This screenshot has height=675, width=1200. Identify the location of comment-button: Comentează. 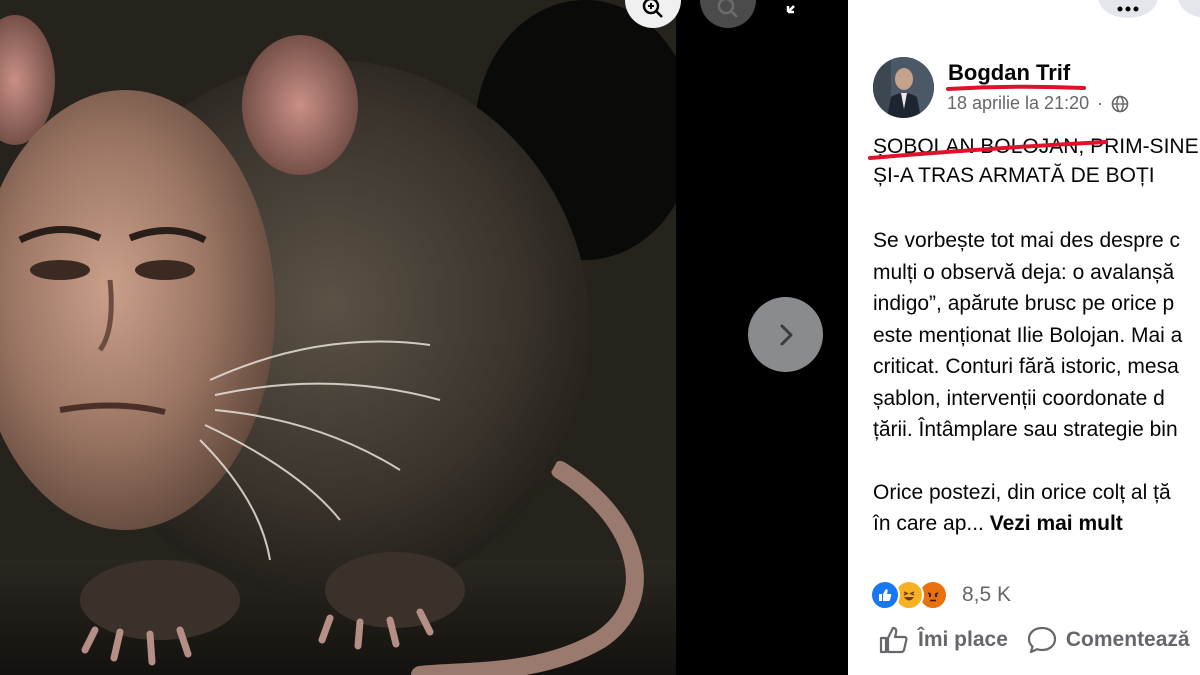
(1108, 640).